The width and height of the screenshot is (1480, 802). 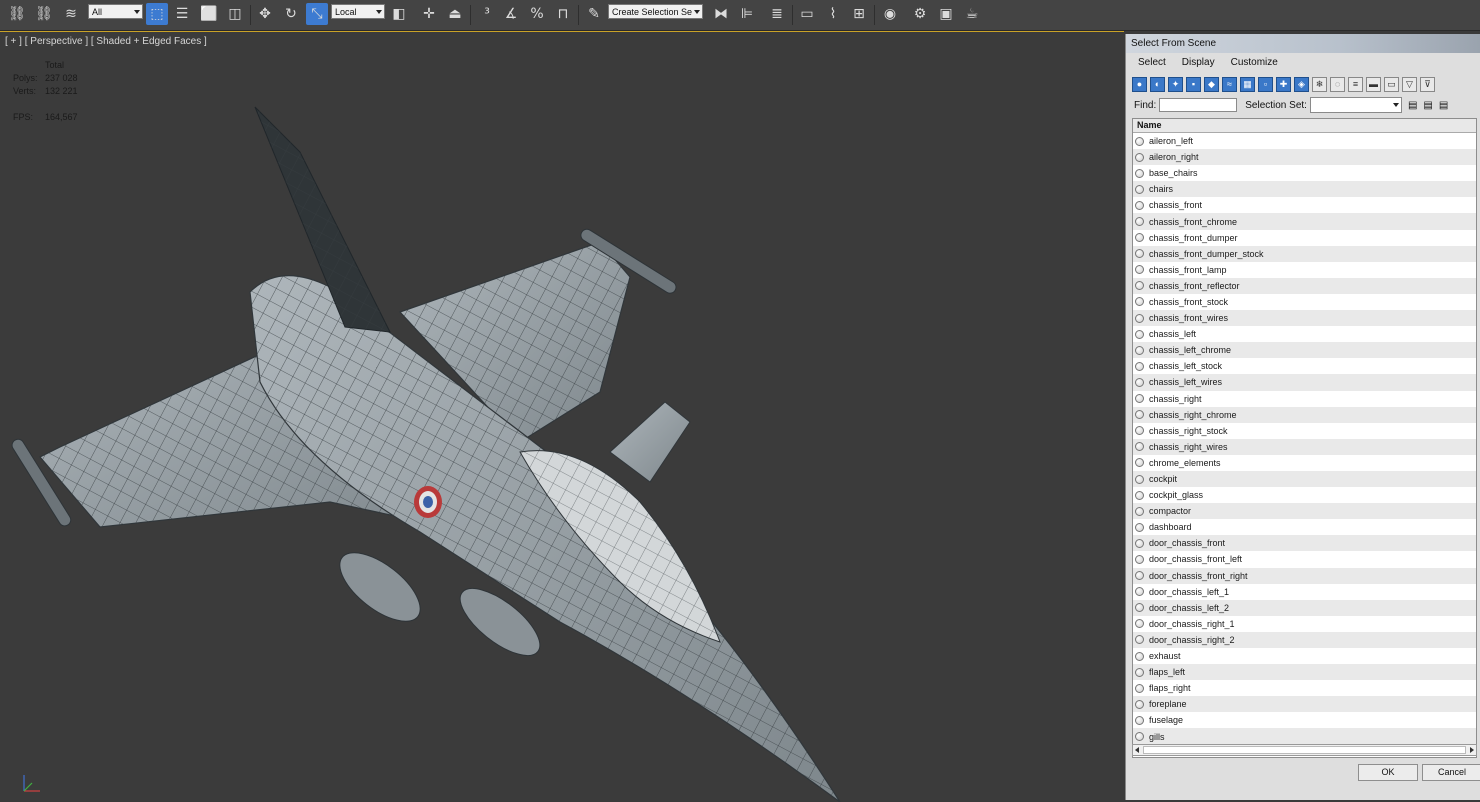 I want to click on list-item: dashboard, so click(x=1304, y=527).